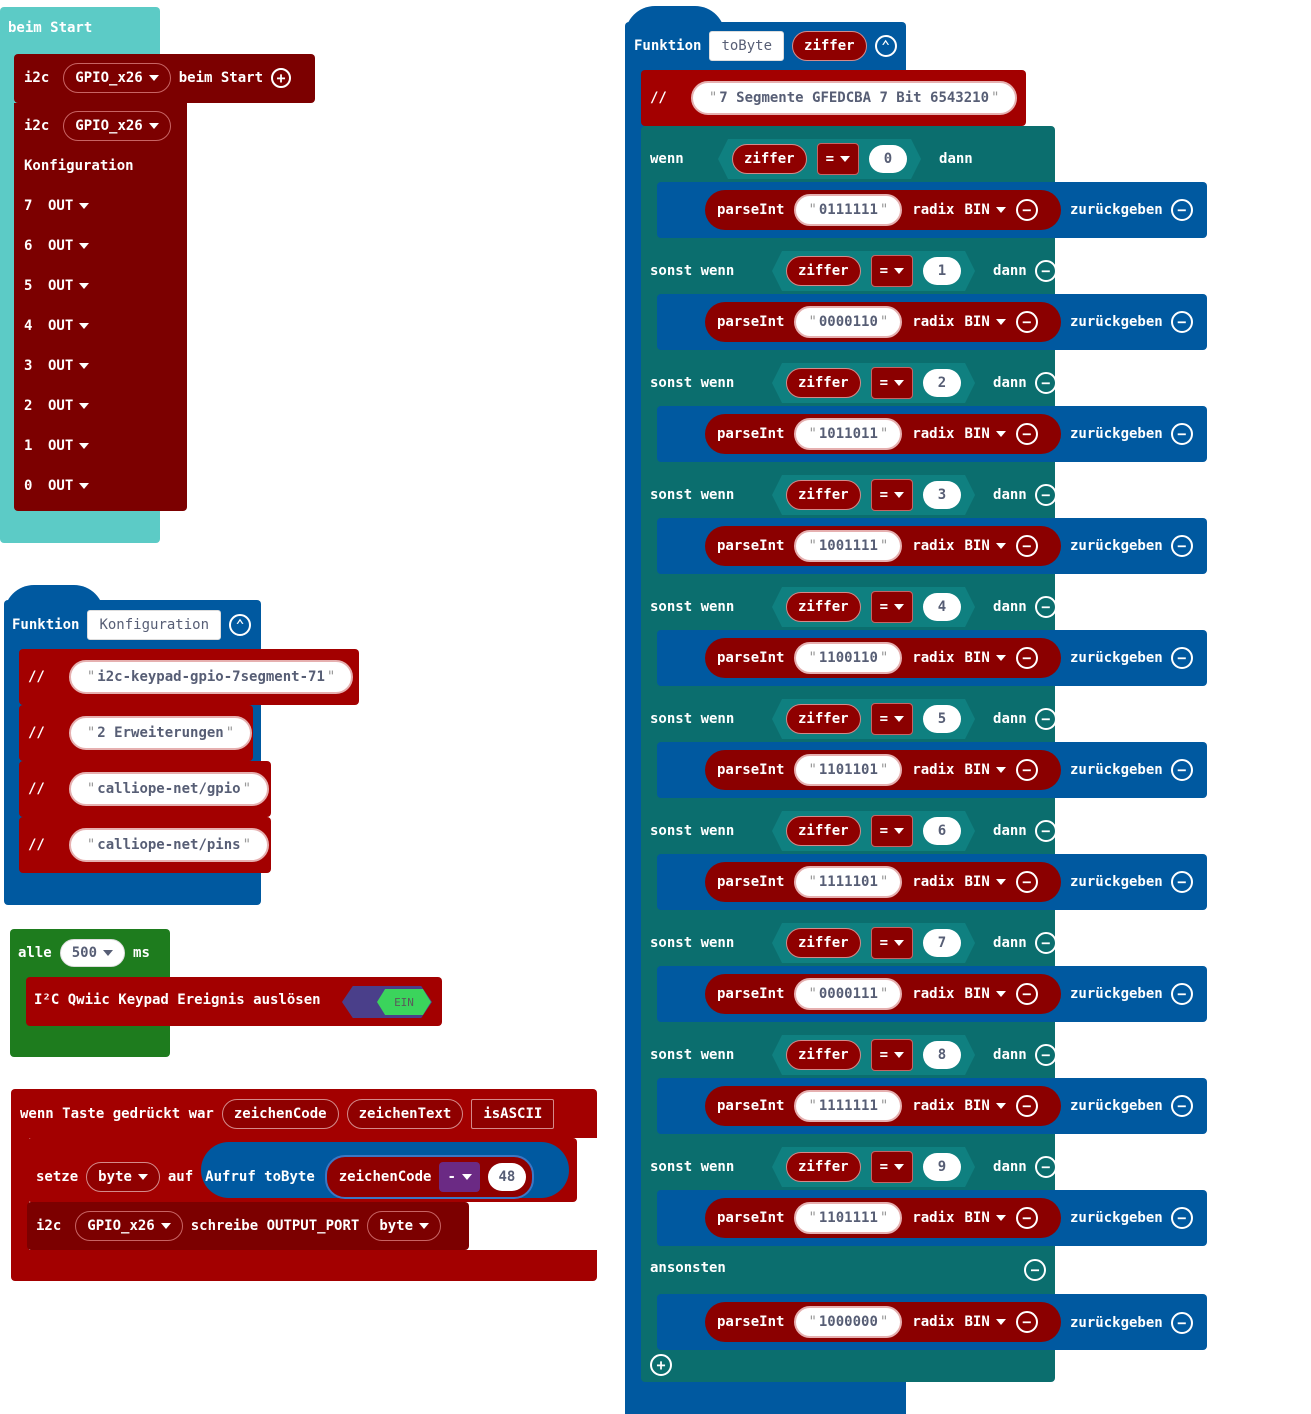 This screenshot has width=1311, height=1414. I want to click on parseint-block: parseInt " 1111111 " radix BIN −, so click(883, 1106).